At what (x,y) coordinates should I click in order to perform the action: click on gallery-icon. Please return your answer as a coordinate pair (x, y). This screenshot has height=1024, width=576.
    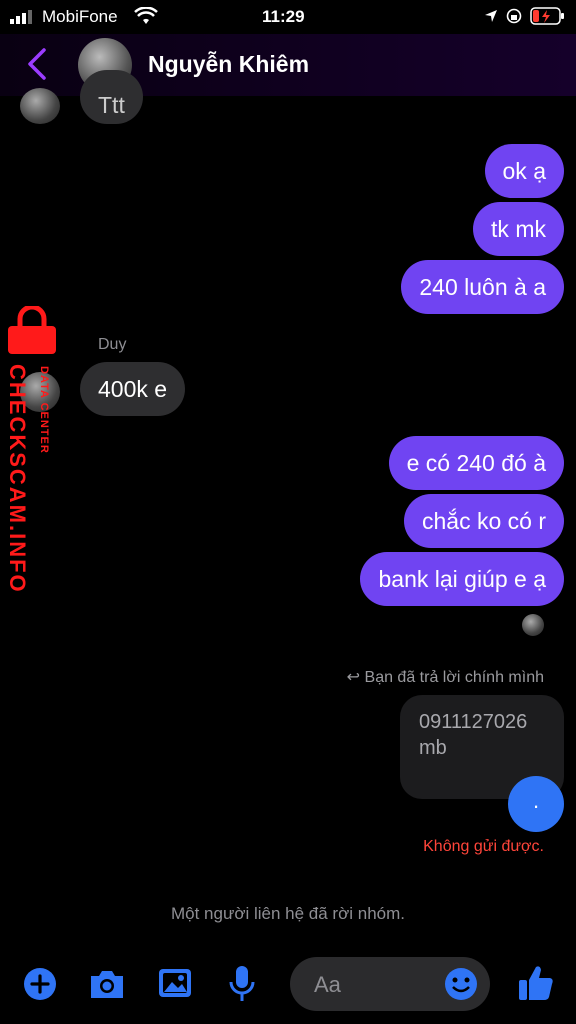
    Looking at the image, I should click on (175, 983).